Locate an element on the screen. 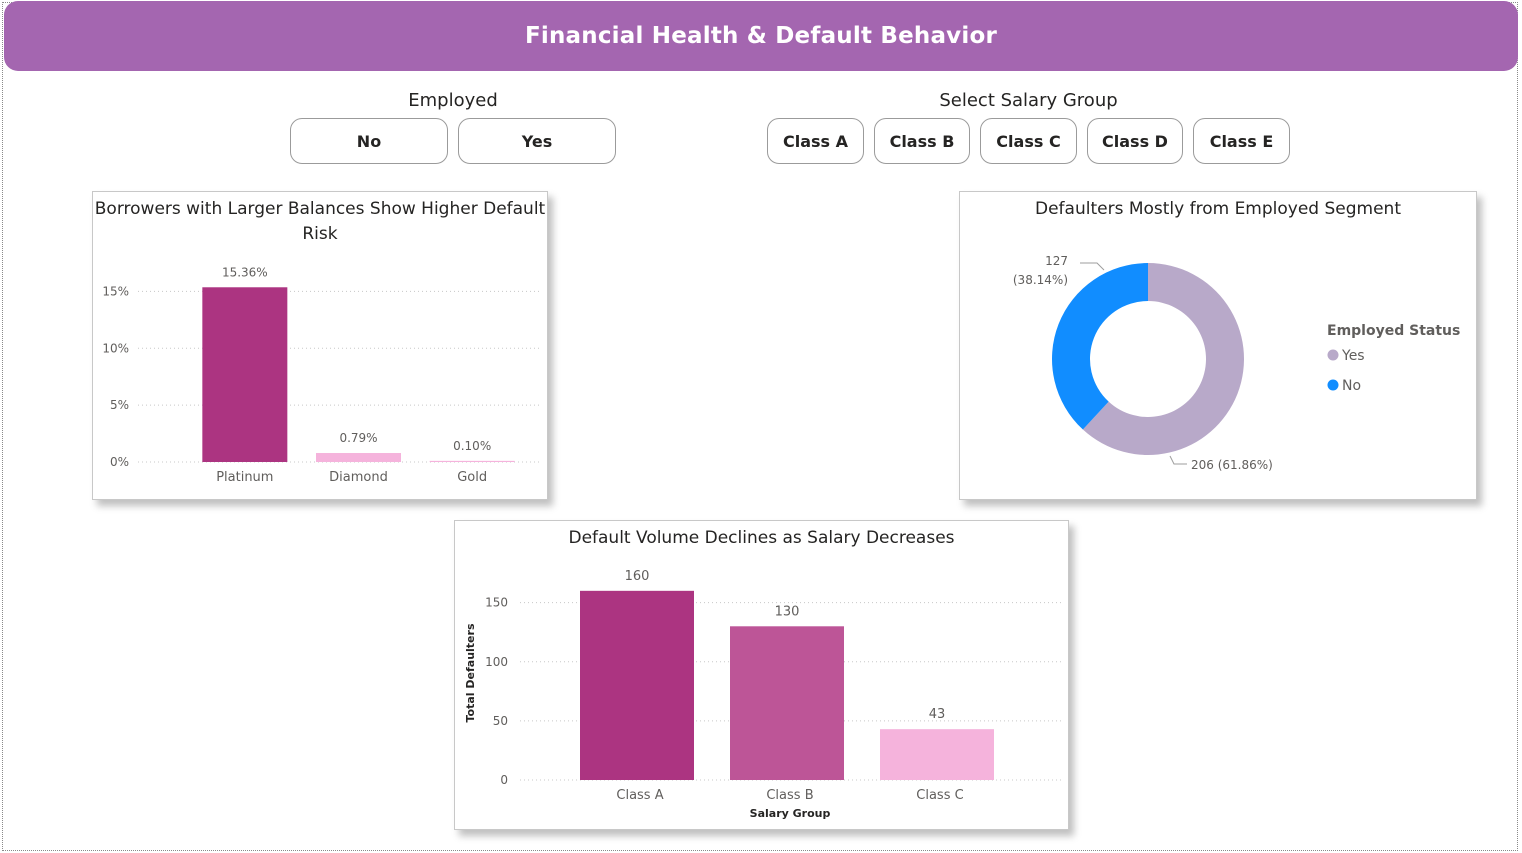  legend-title: Employed Status is located at coordinates (1393, 331).